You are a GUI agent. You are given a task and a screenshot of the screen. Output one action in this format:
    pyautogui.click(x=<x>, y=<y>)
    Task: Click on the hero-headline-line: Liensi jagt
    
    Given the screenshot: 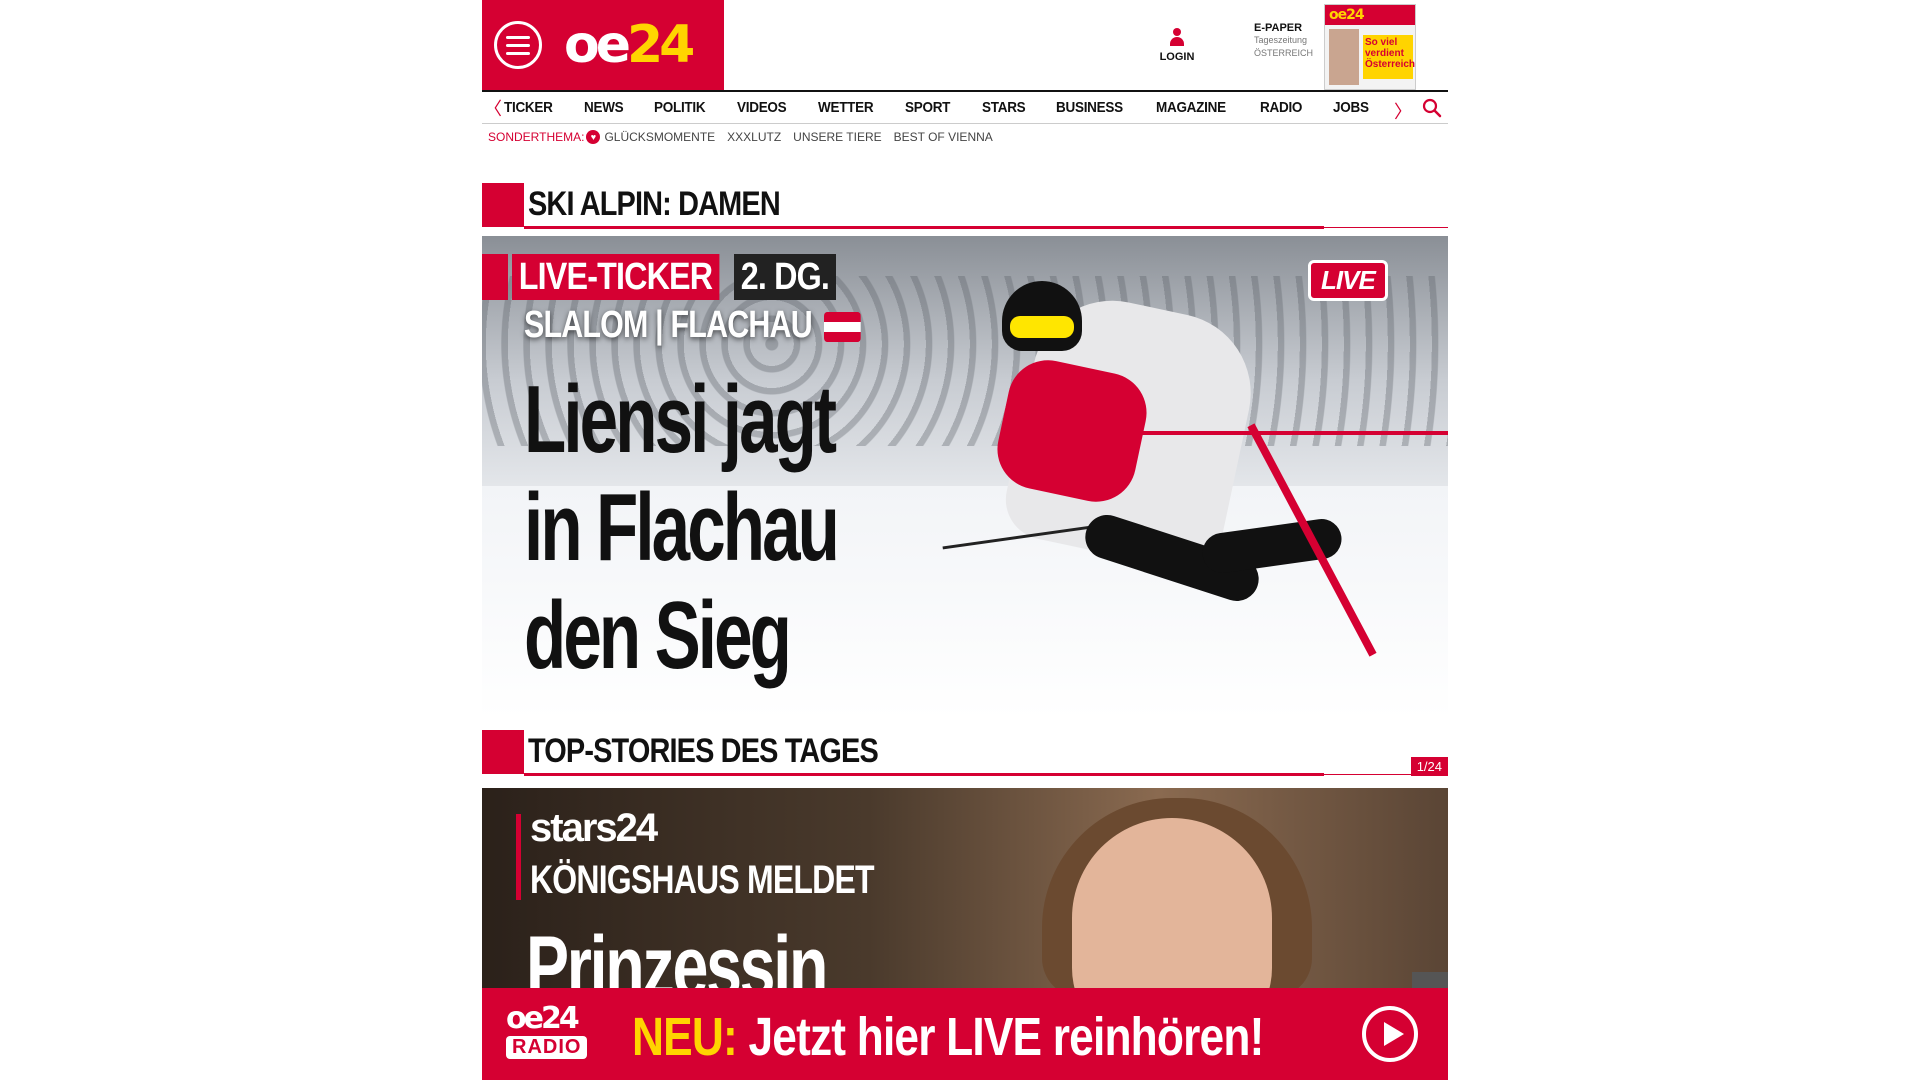 What is the action you would take?
    pyautogui.click(x=680, y=419)
    